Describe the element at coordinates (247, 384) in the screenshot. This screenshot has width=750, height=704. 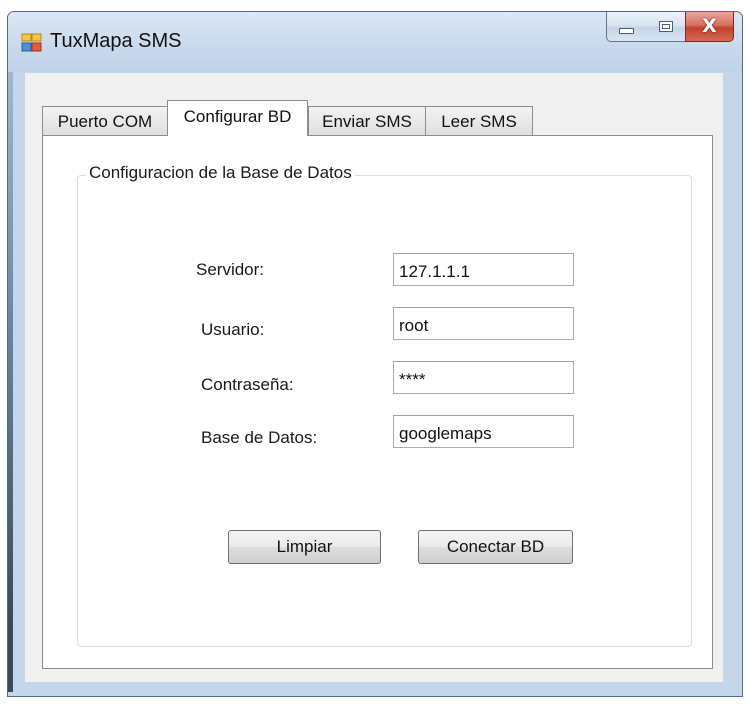
I see `password-label: Contraseña:` at that location.